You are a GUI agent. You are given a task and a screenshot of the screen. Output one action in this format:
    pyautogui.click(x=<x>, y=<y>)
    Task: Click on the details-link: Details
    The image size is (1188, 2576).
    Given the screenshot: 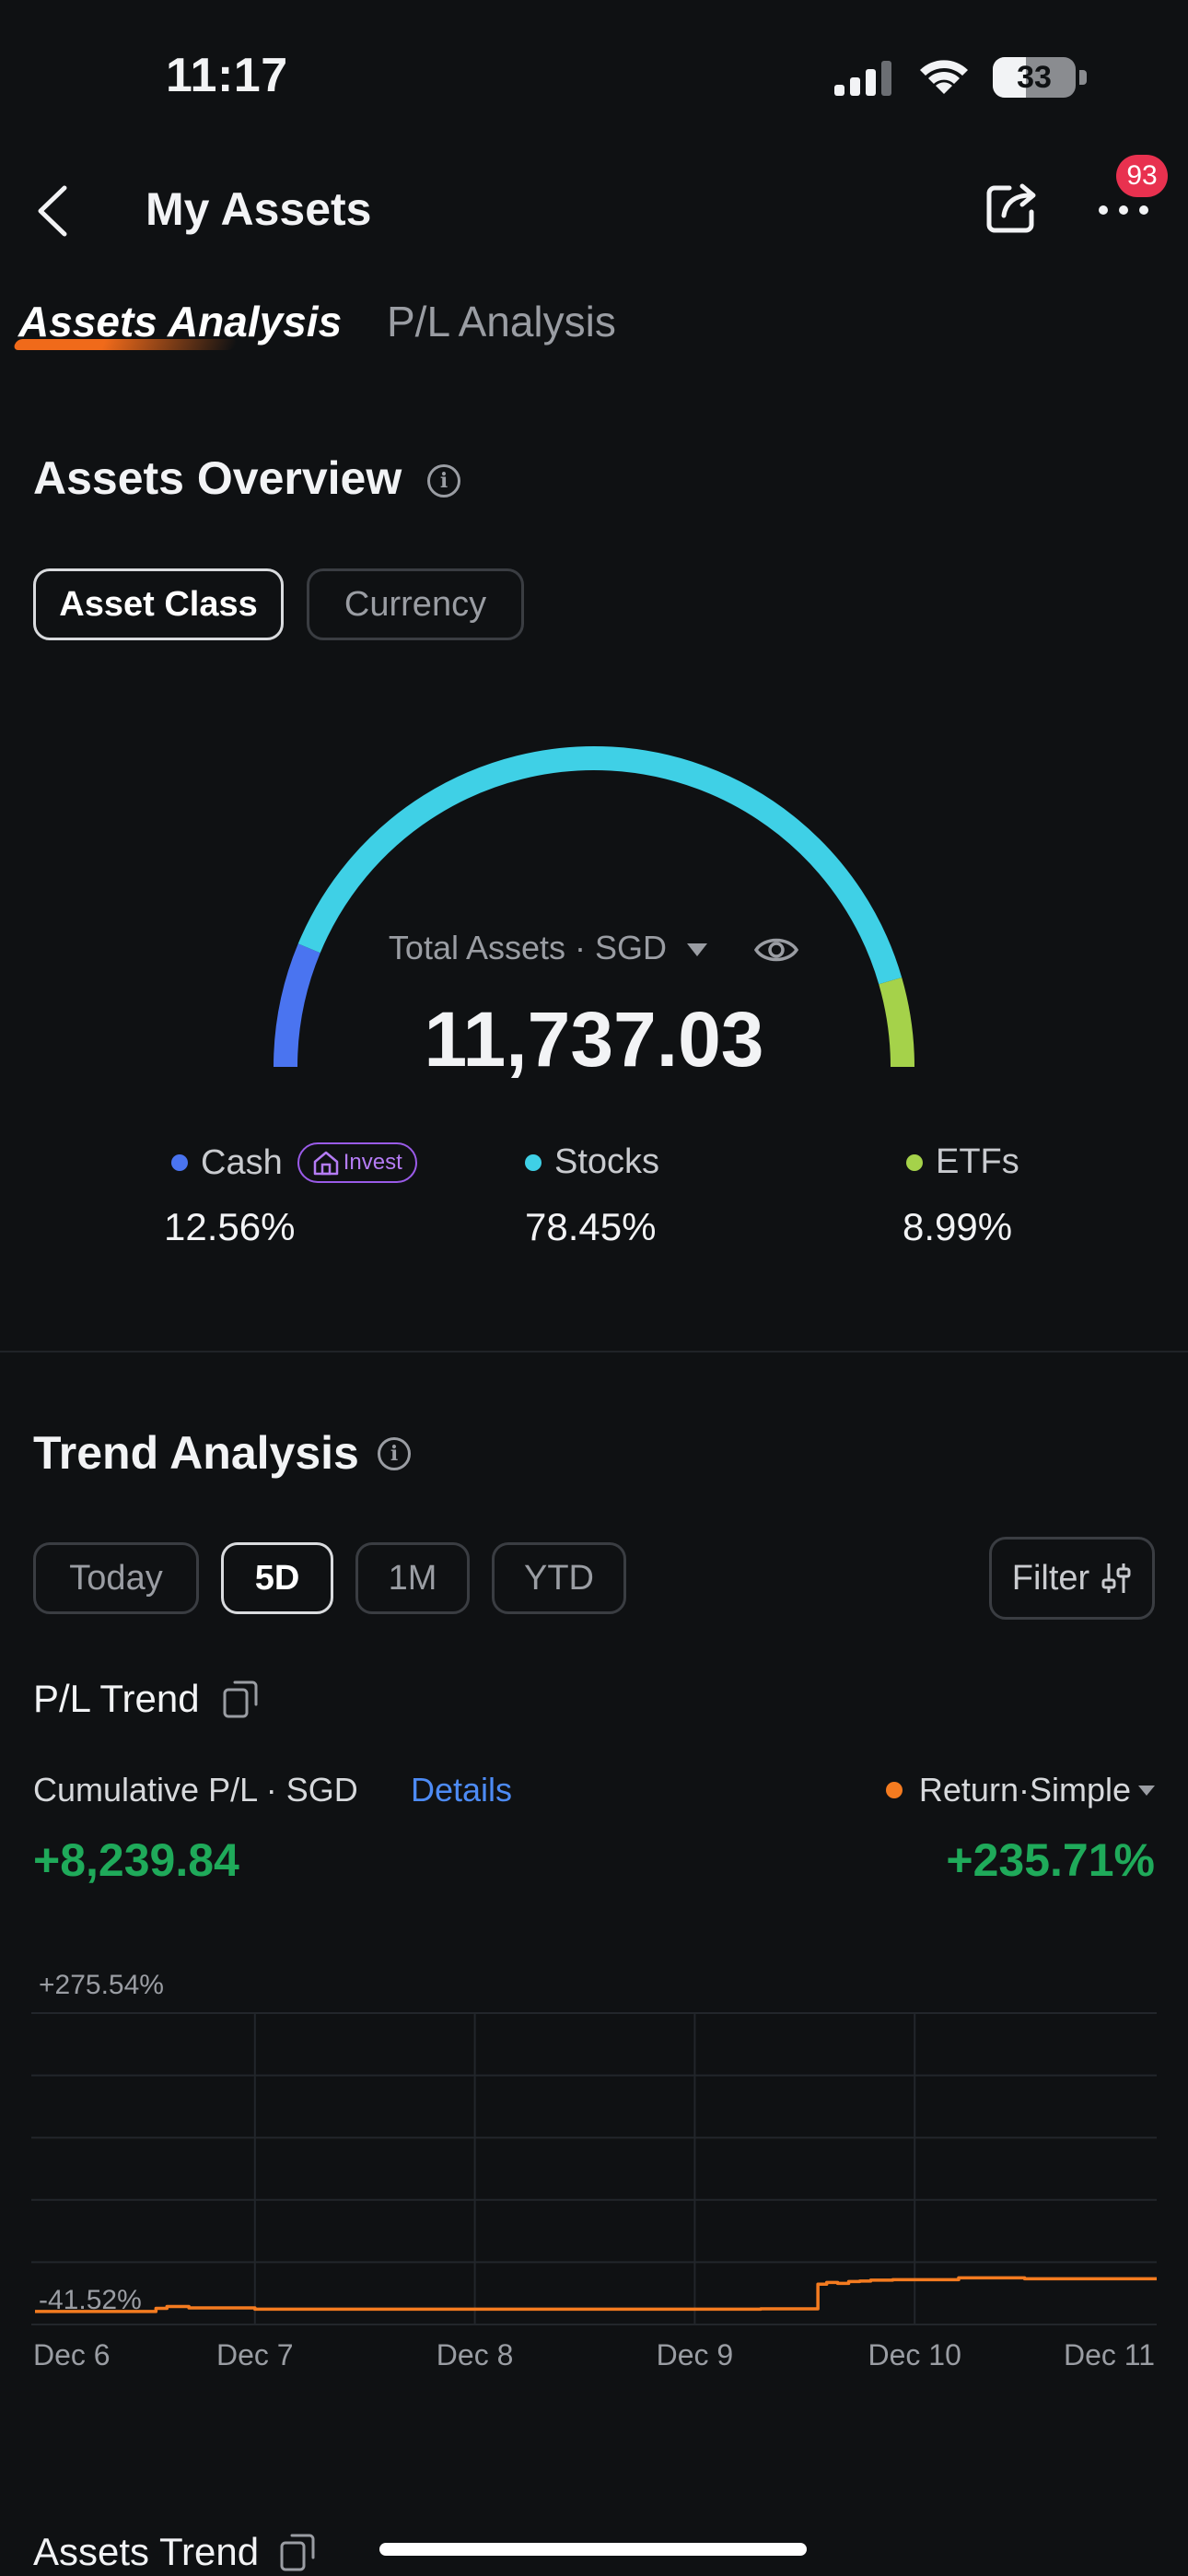 What is the action you would take?
    pyautogui.click(x=461, y=1790)
    